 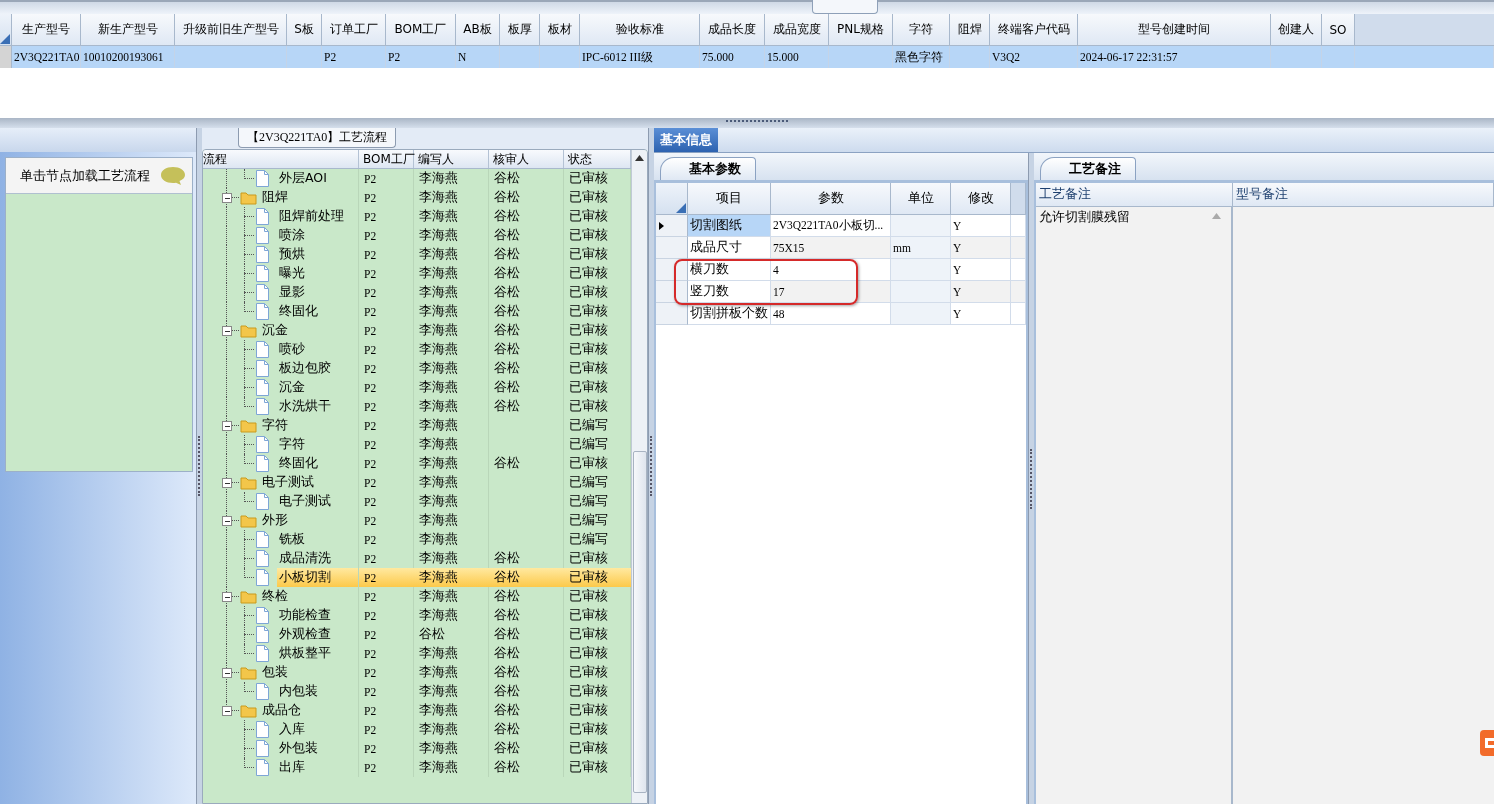 What do you see at coordinates (686, 140) in the screenshot?
I see `tab: 基本信息` at bounding box center [686, 140].